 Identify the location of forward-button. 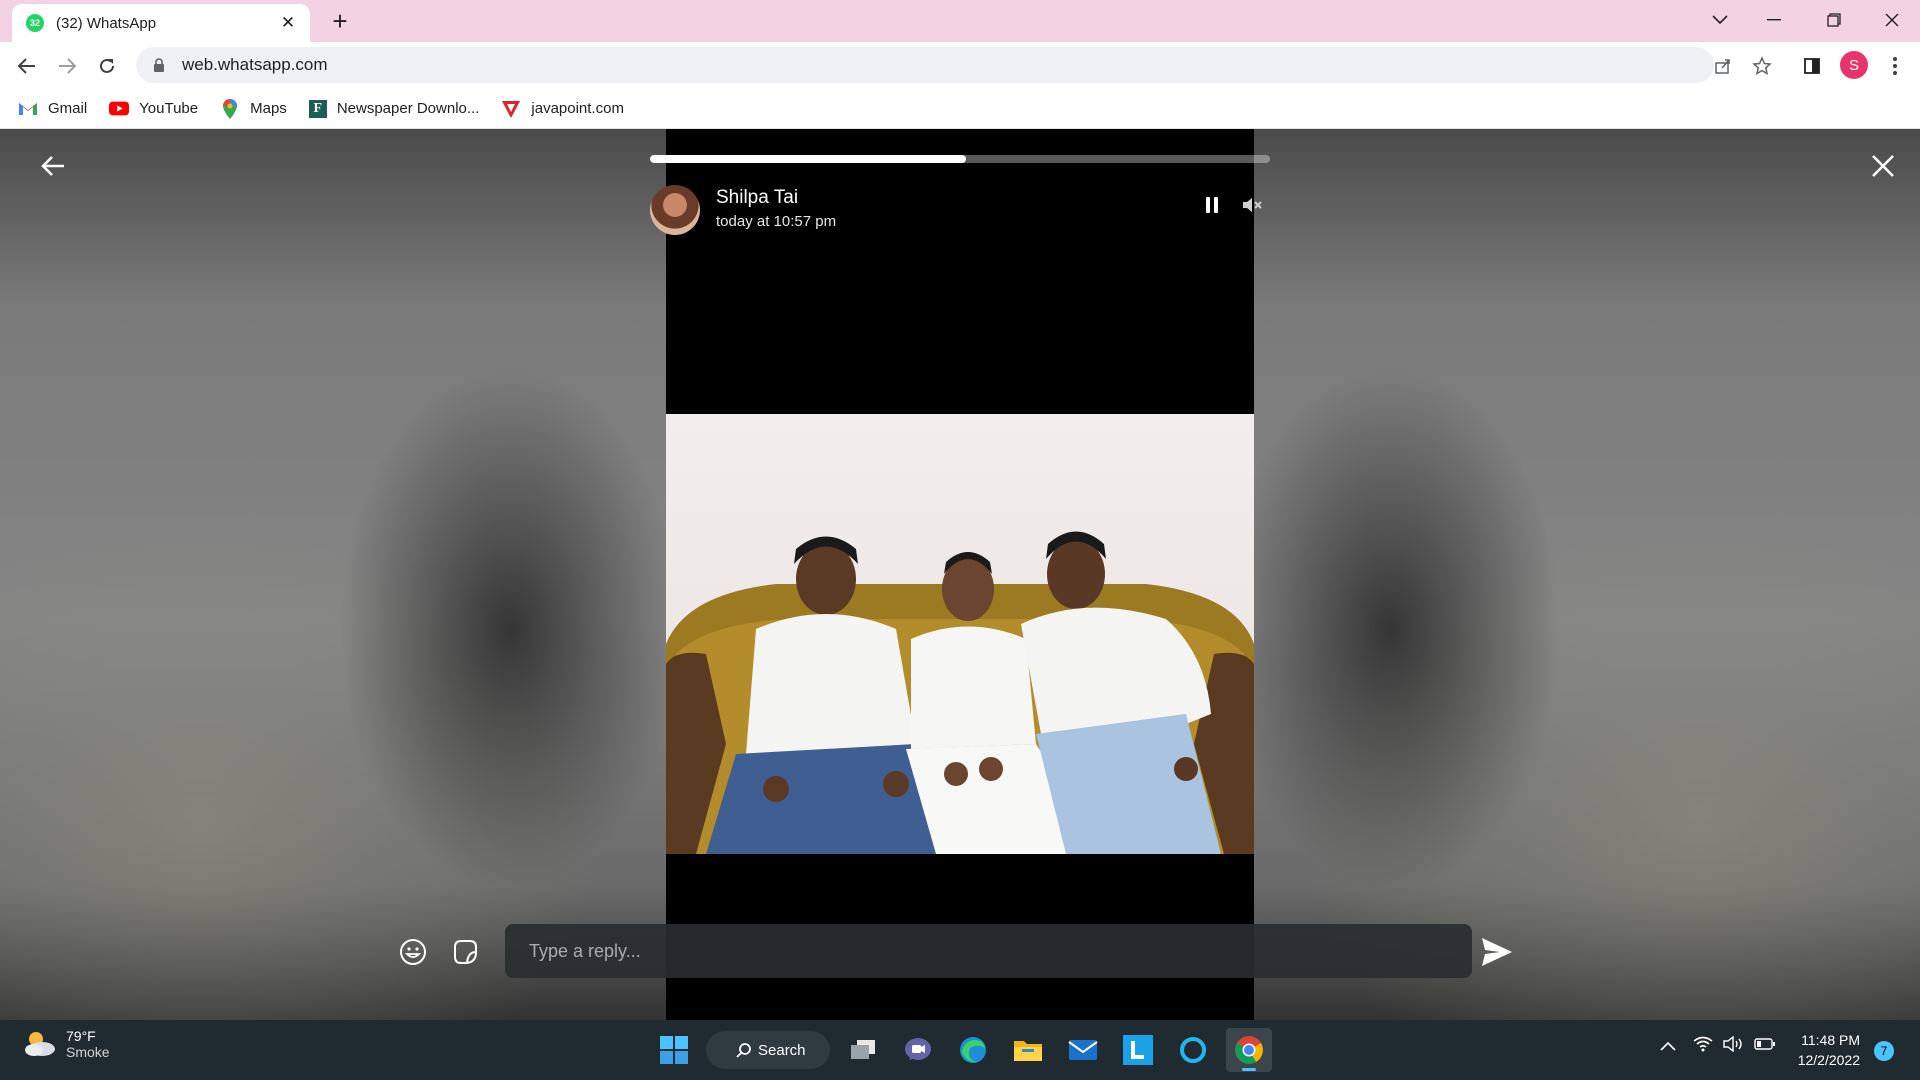
(67, 66).